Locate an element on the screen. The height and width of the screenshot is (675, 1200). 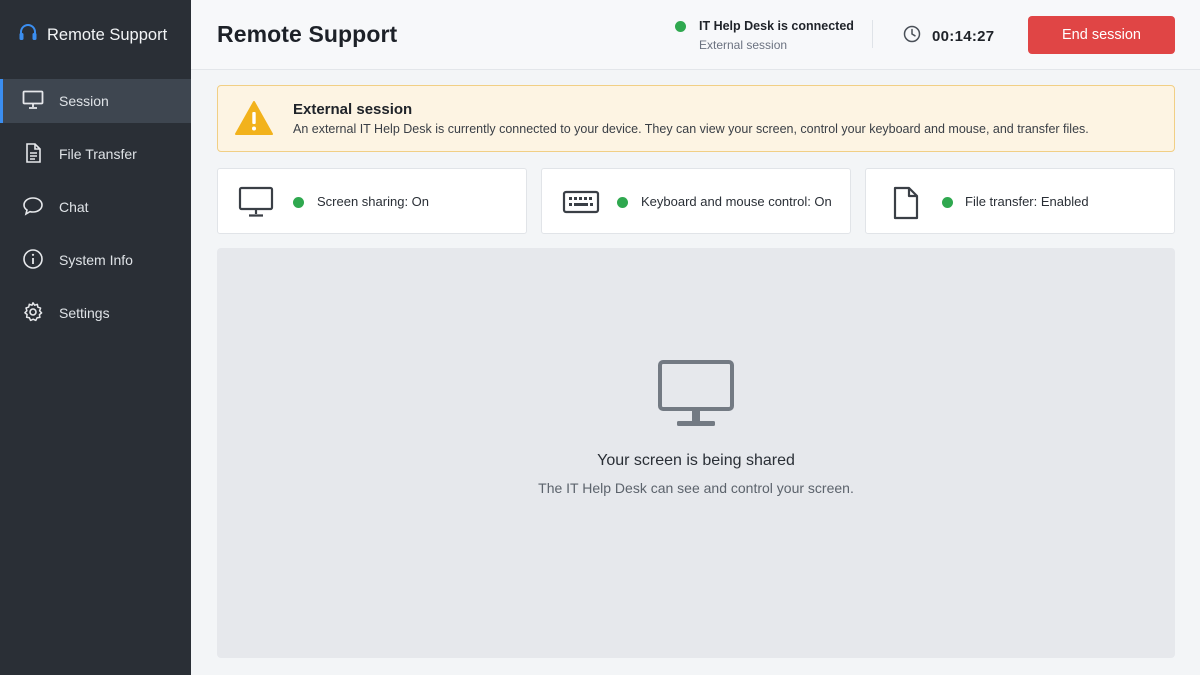
status-label: Screen sharing: On is located at coordinates (373, 201).